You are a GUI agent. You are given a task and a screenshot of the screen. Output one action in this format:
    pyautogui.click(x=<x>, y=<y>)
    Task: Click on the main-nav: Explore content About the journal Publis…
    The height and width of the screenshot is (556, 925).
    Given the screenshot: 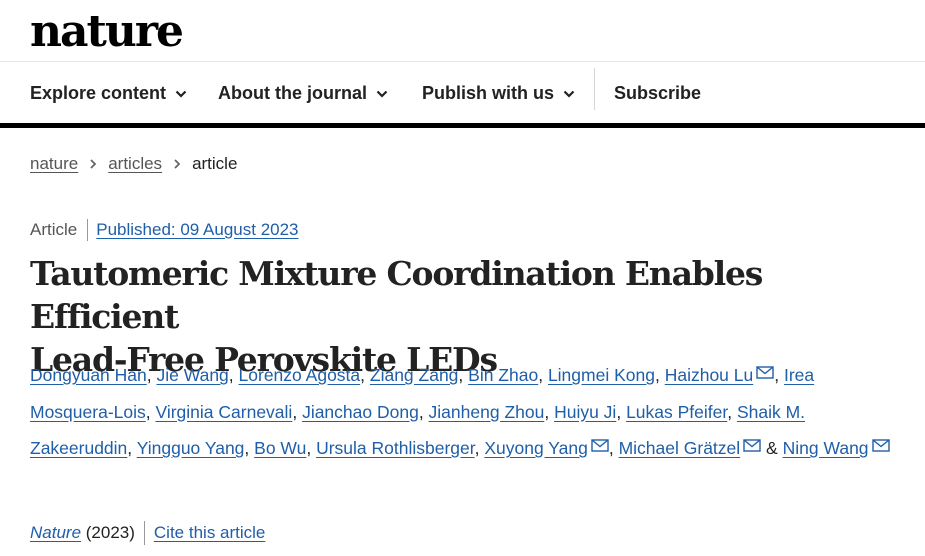 What is the action you would take?
    pyautogui.click(x=462, y=95)
    